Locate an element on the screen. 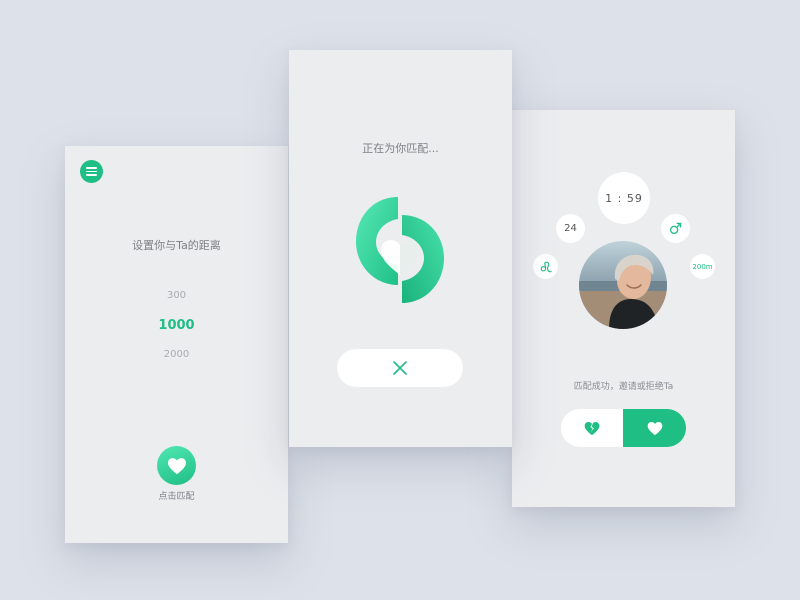  broken-heart-icon is located at coordinates (592, 428).